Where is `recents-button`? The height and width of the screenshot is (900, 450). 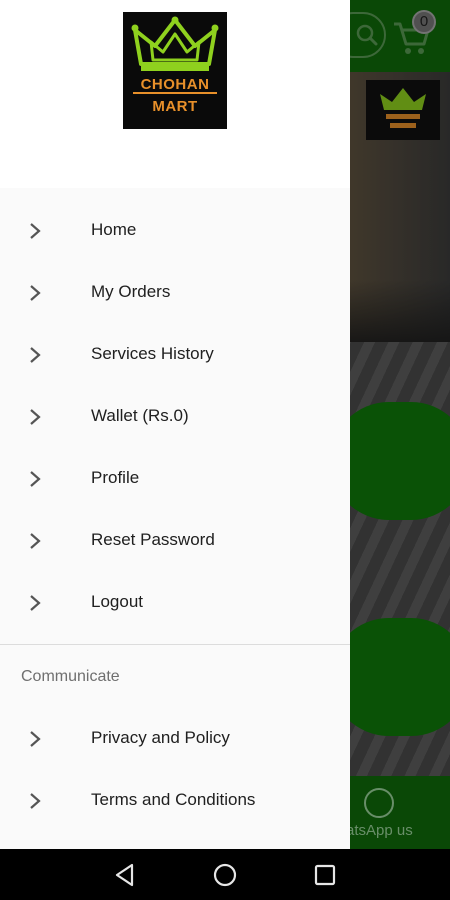
recents-button is located at coordinates (325, 875).